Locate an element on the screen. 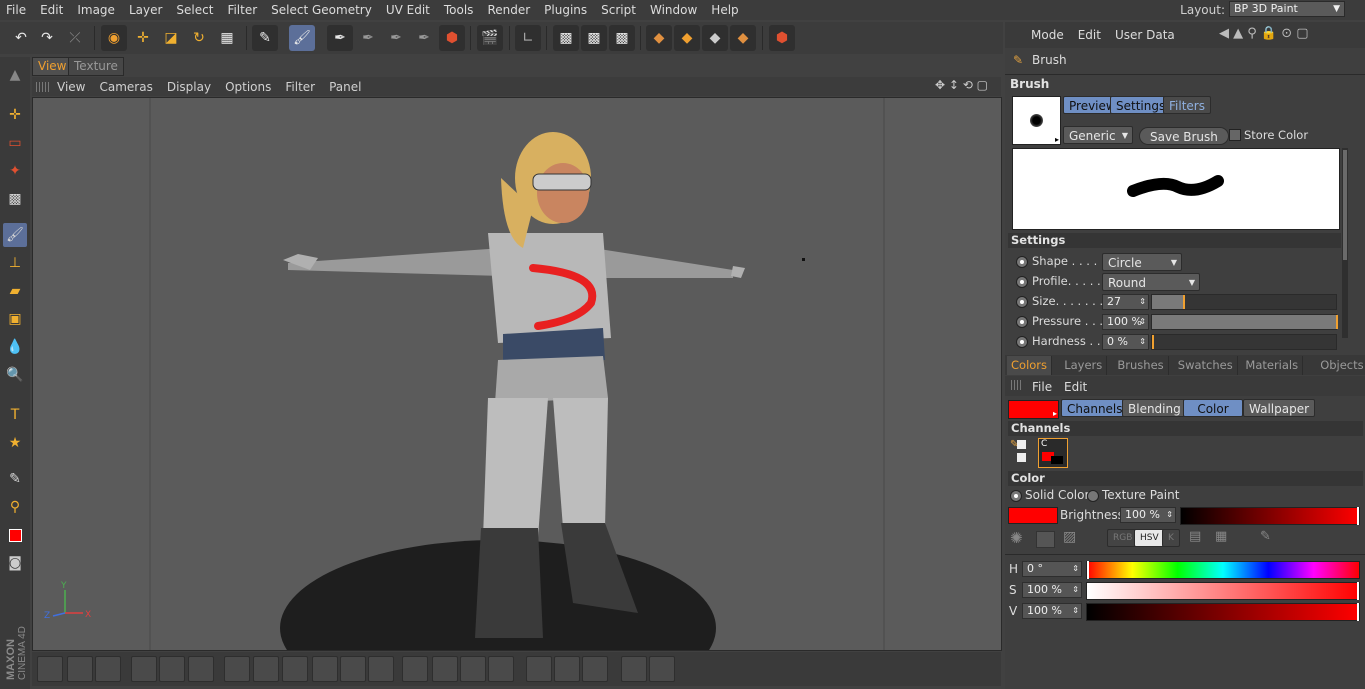 This screenshot has height=689, width=1365. menu-file: File is located at coordinates (17, 10).